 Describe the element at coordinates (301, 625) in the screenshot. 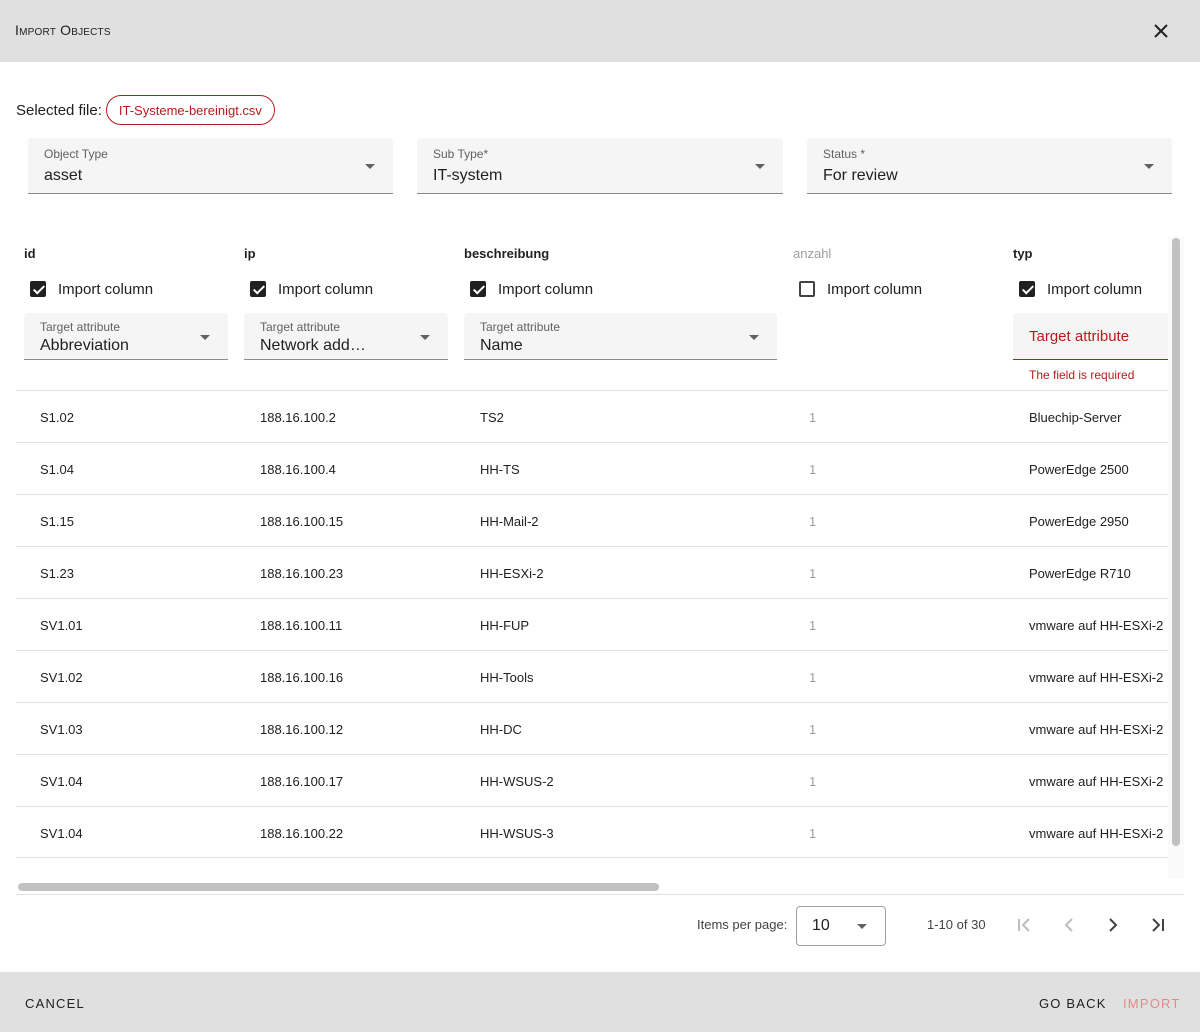

I see `cell-ip: 188.16.100.11` at that location.